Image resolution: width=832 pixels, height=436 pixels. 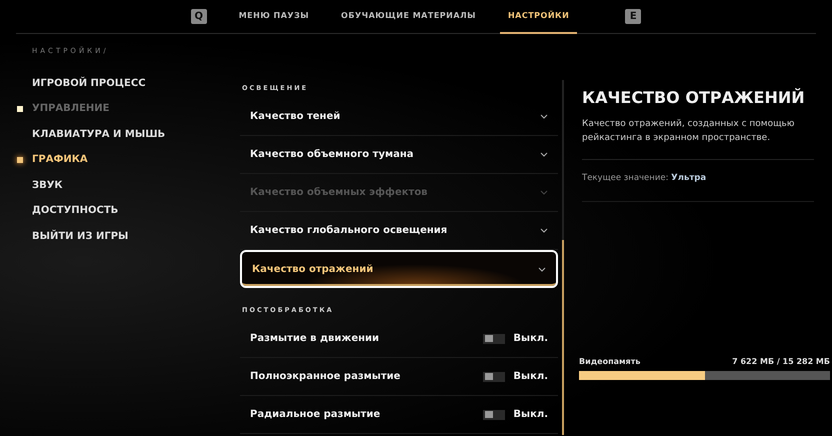 I want to click on setting-row: Качество отражений, so click(x=399, y=269).